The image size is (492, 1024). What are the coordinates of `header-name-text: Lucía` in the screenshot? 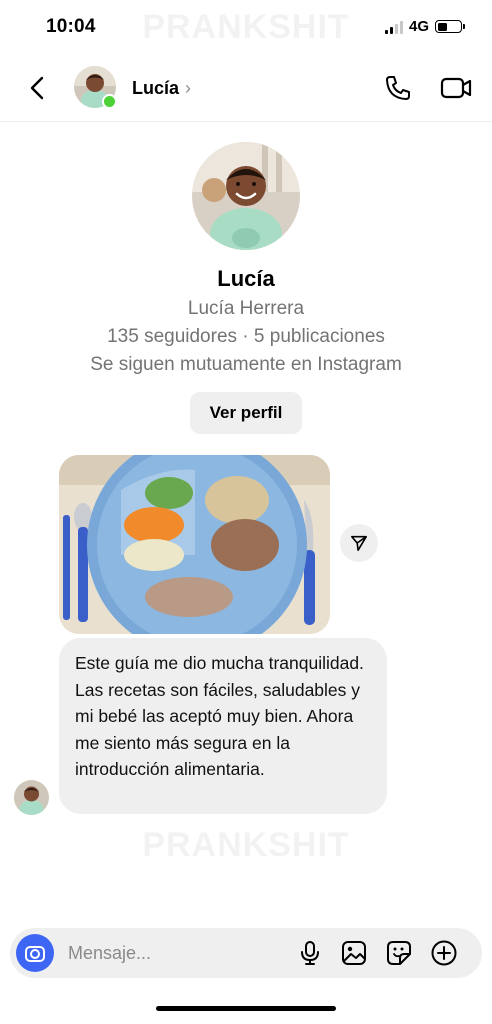 It's located at (156, 88).